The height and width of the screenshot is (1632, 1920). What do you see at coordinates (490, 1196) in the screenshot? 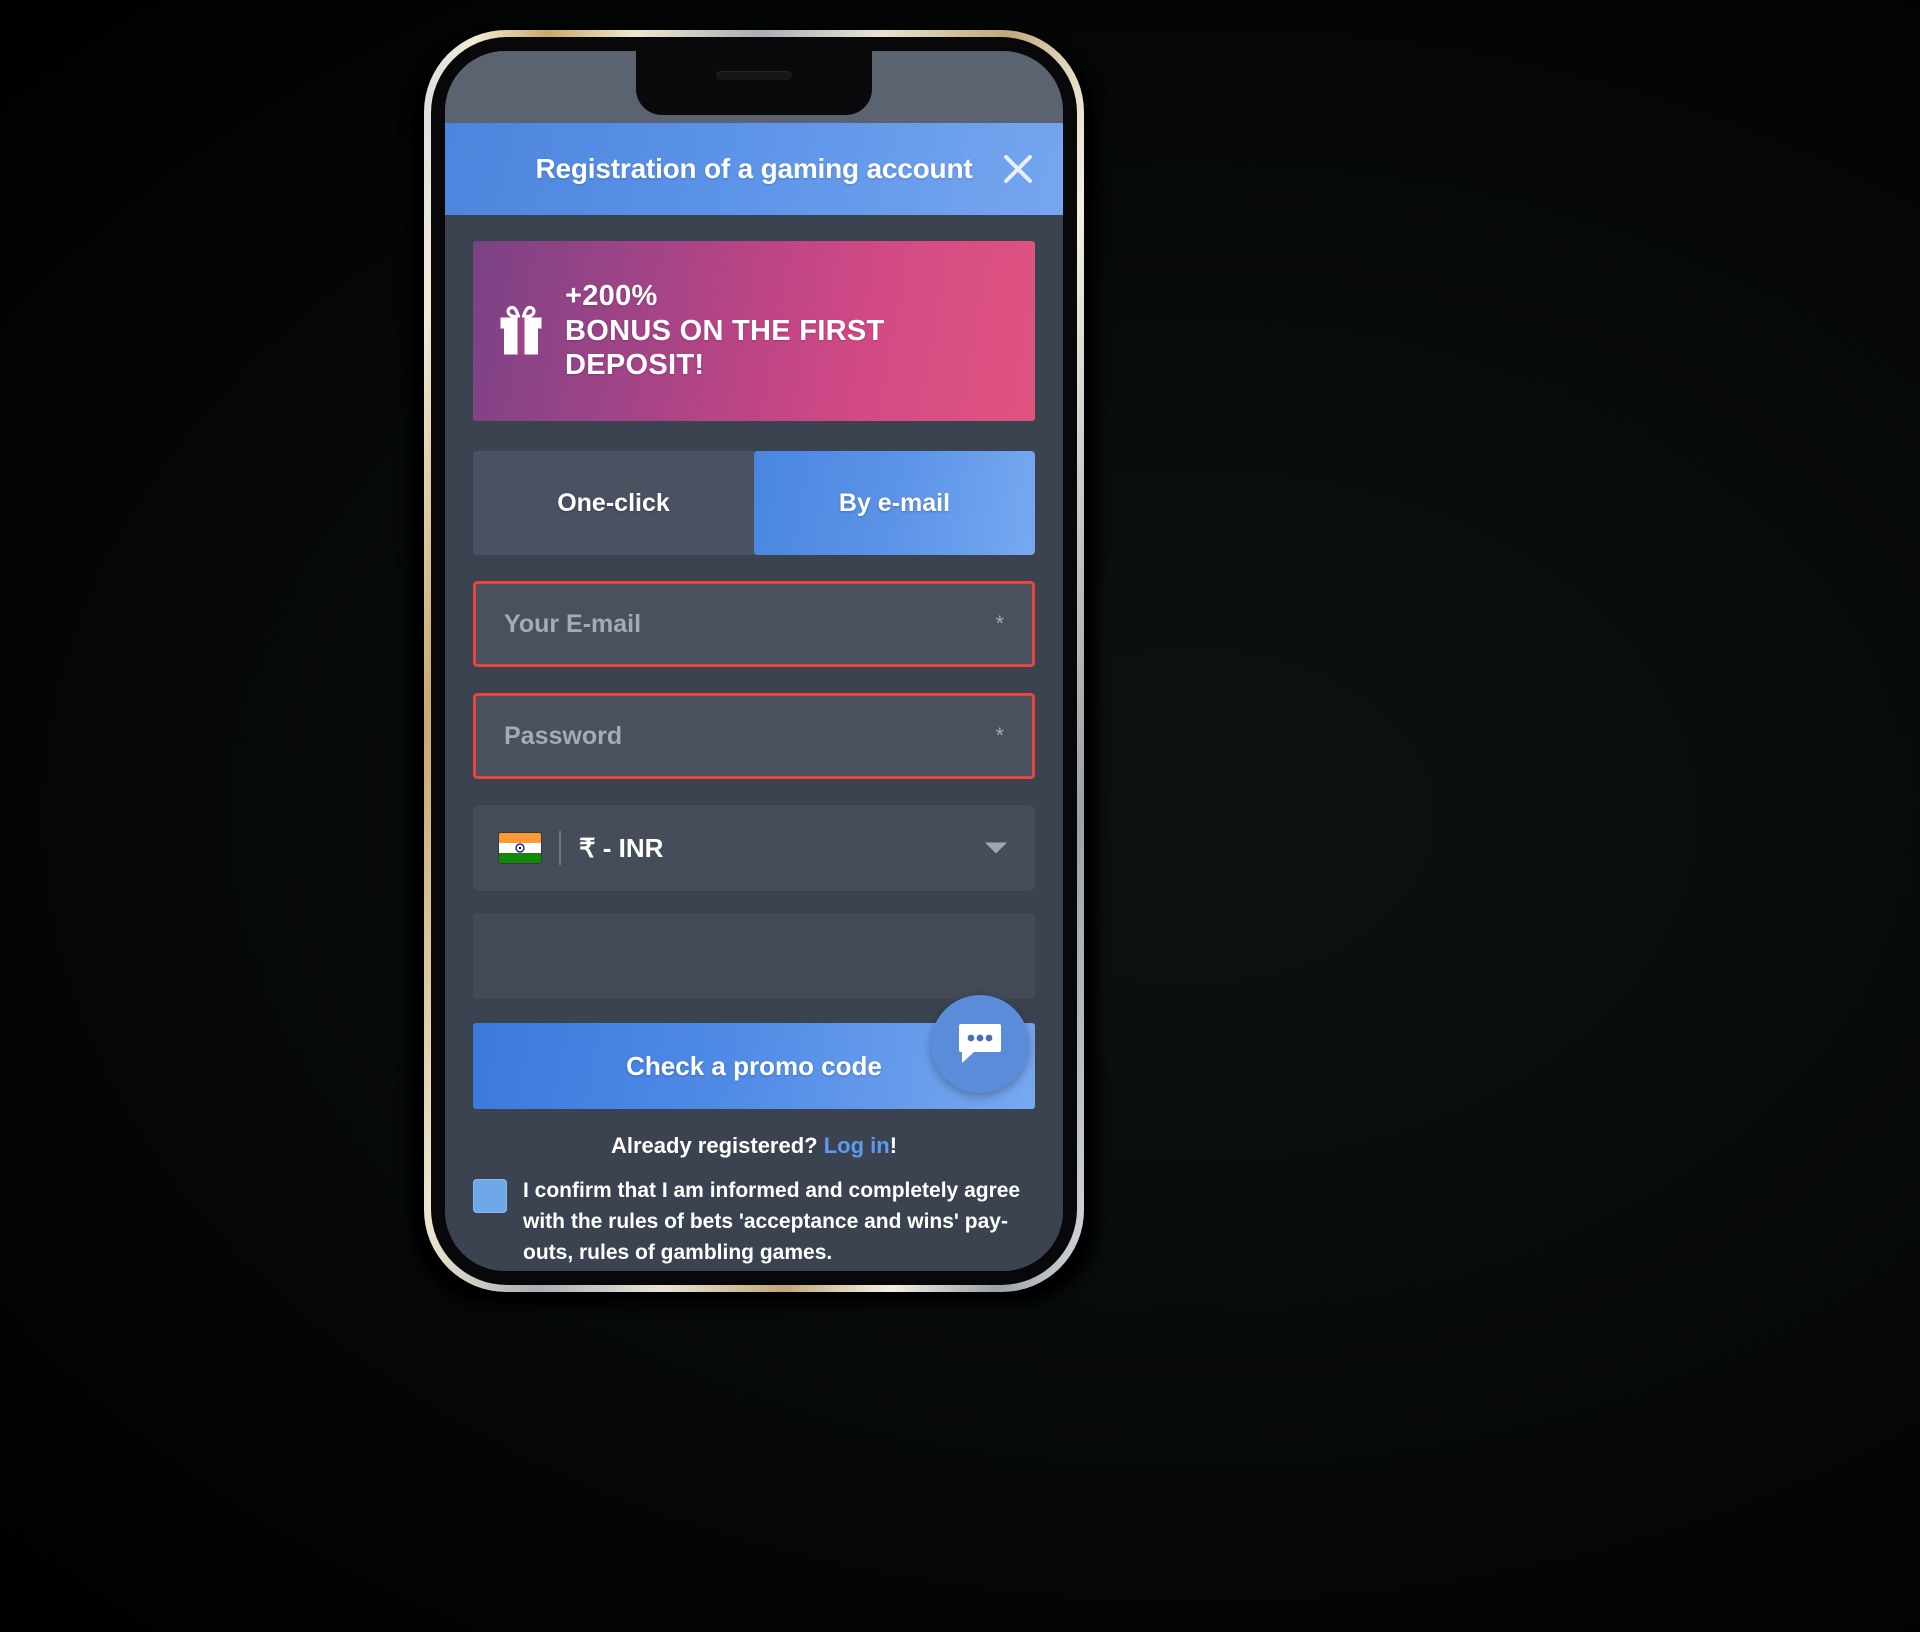
I see `terms-checkbox` at bounding box center [490, 1196].